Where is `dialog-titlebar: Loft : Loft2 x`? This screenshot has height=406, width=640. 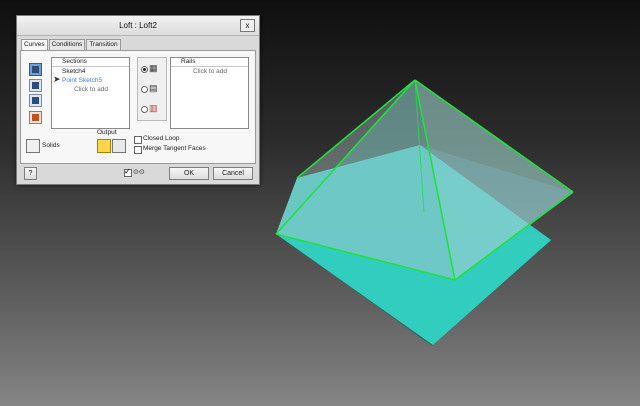 dialog-titlebar: Loft : Loft2 x is located at coordinates (138, 26).